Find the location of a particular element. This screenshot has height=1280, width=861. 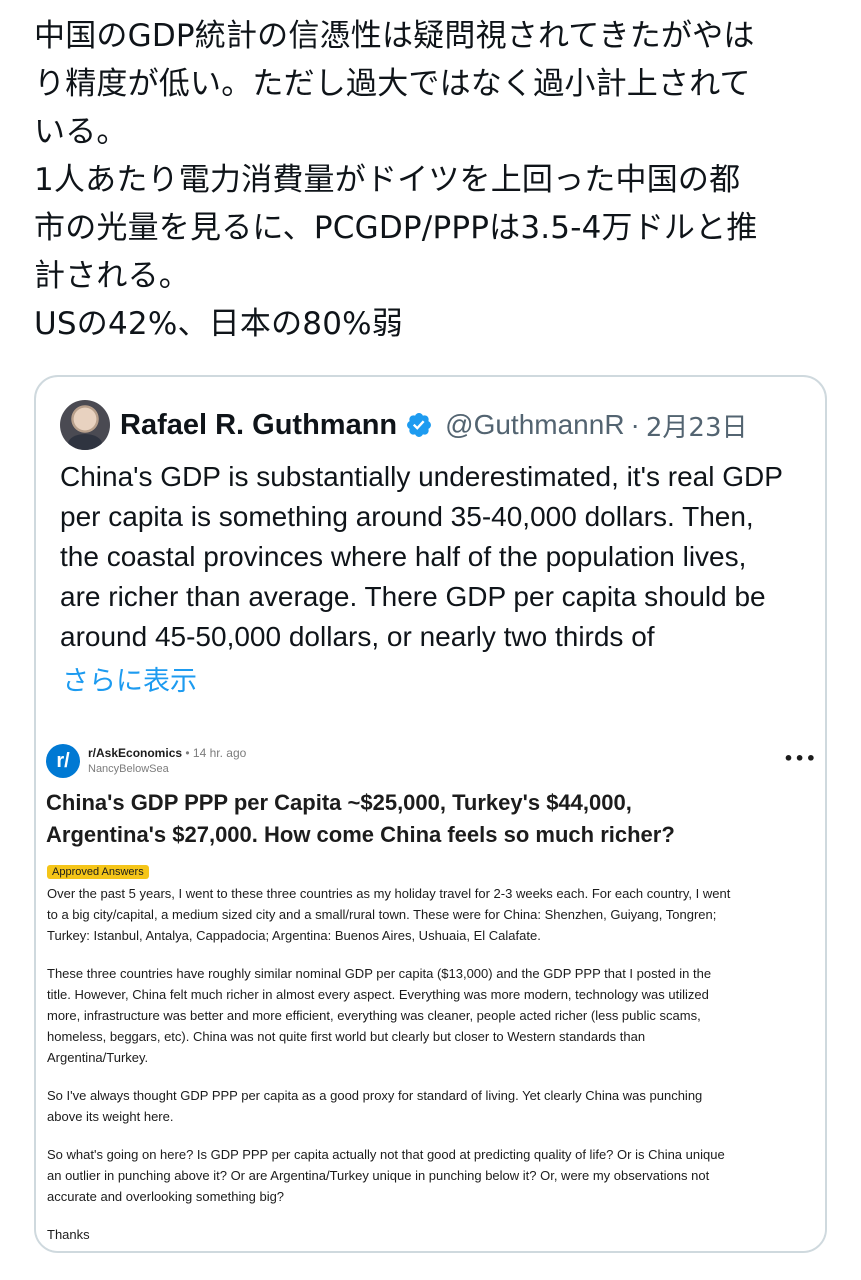

tweet-line: 計される。 is located at coordinates (112, 276).